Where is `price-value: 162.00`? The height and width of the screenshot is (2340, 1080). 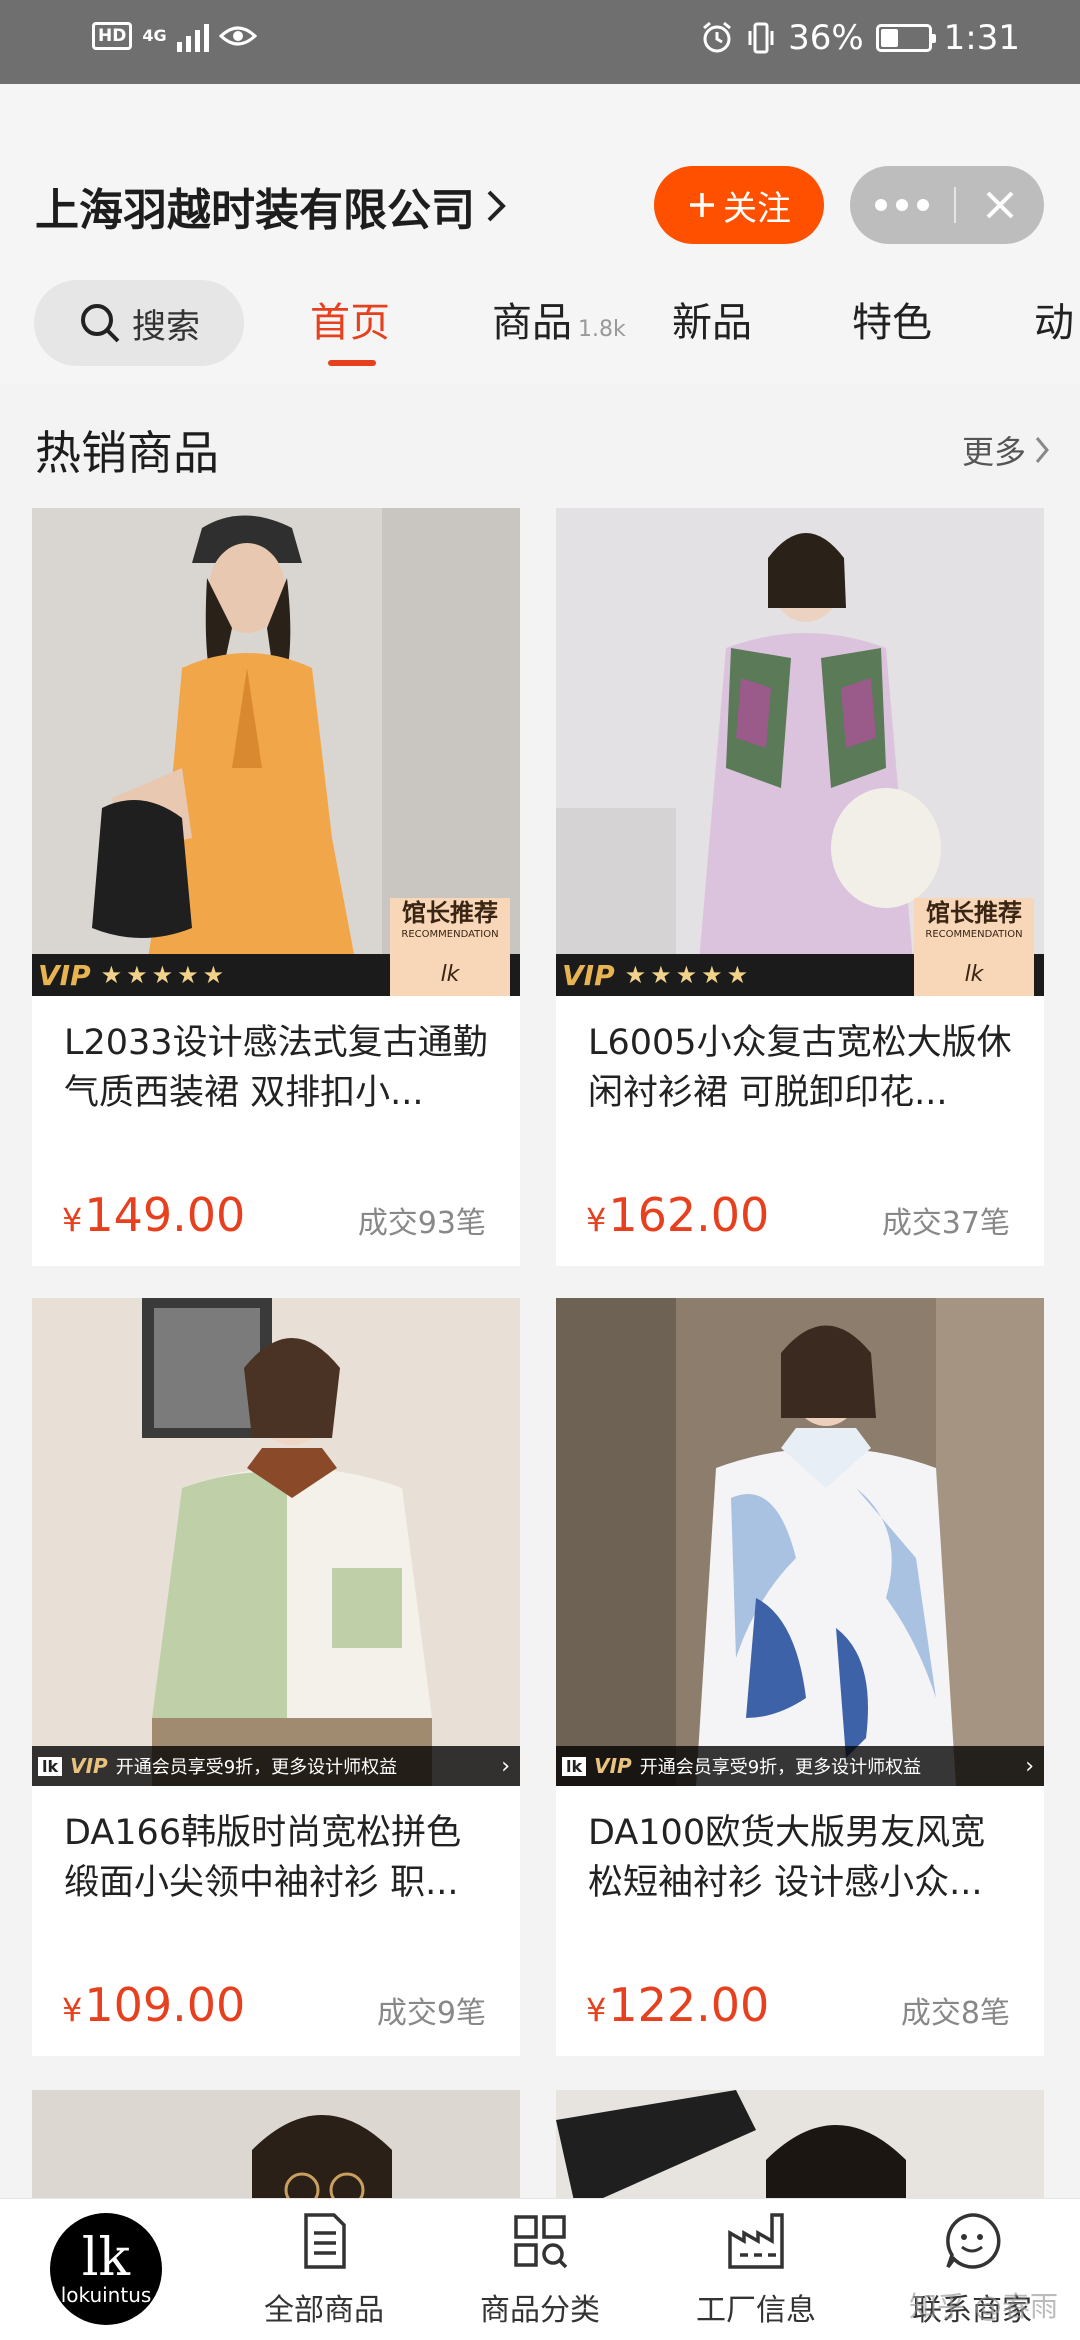 price-value: 162.00 is located at coordinates (689, 1215).